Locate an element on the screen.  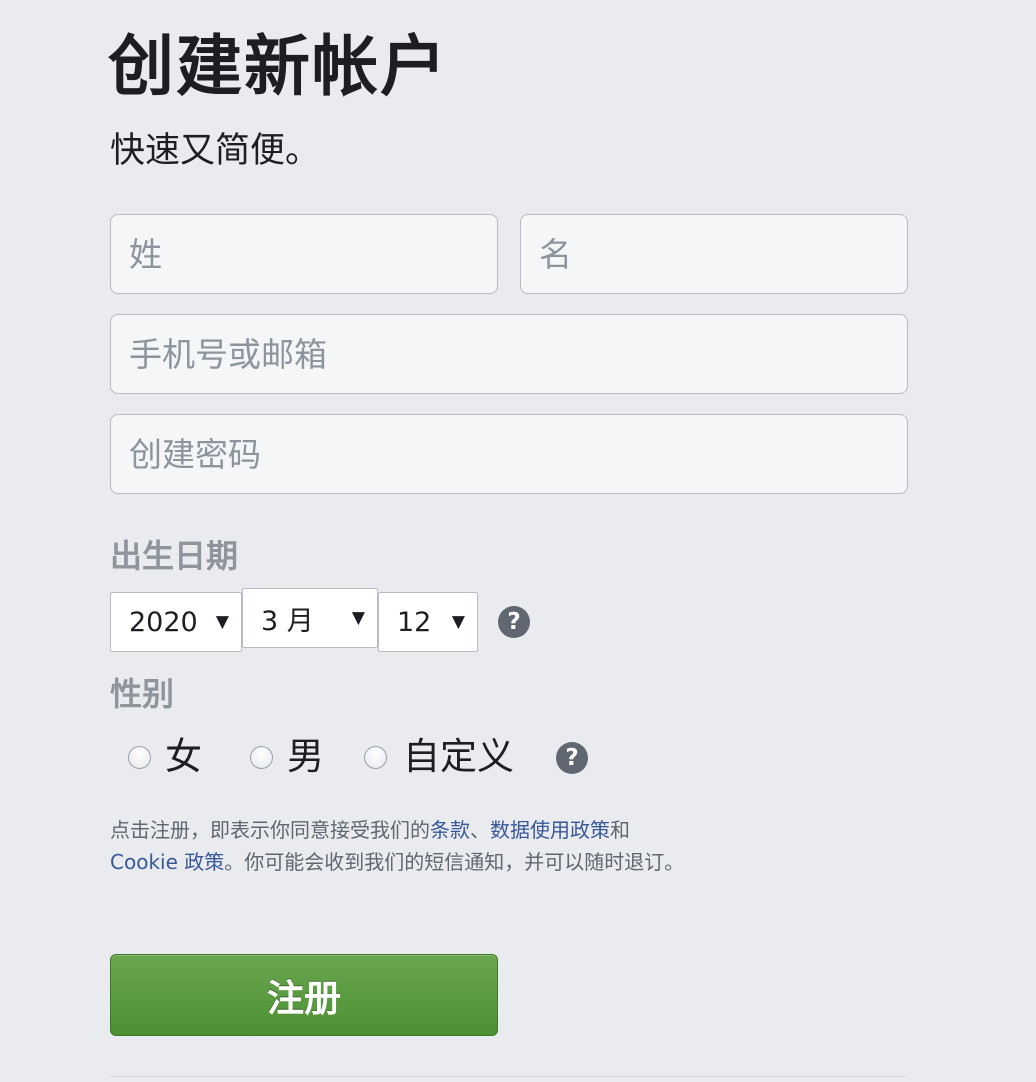
password-input is located at coordinates (509, 454).